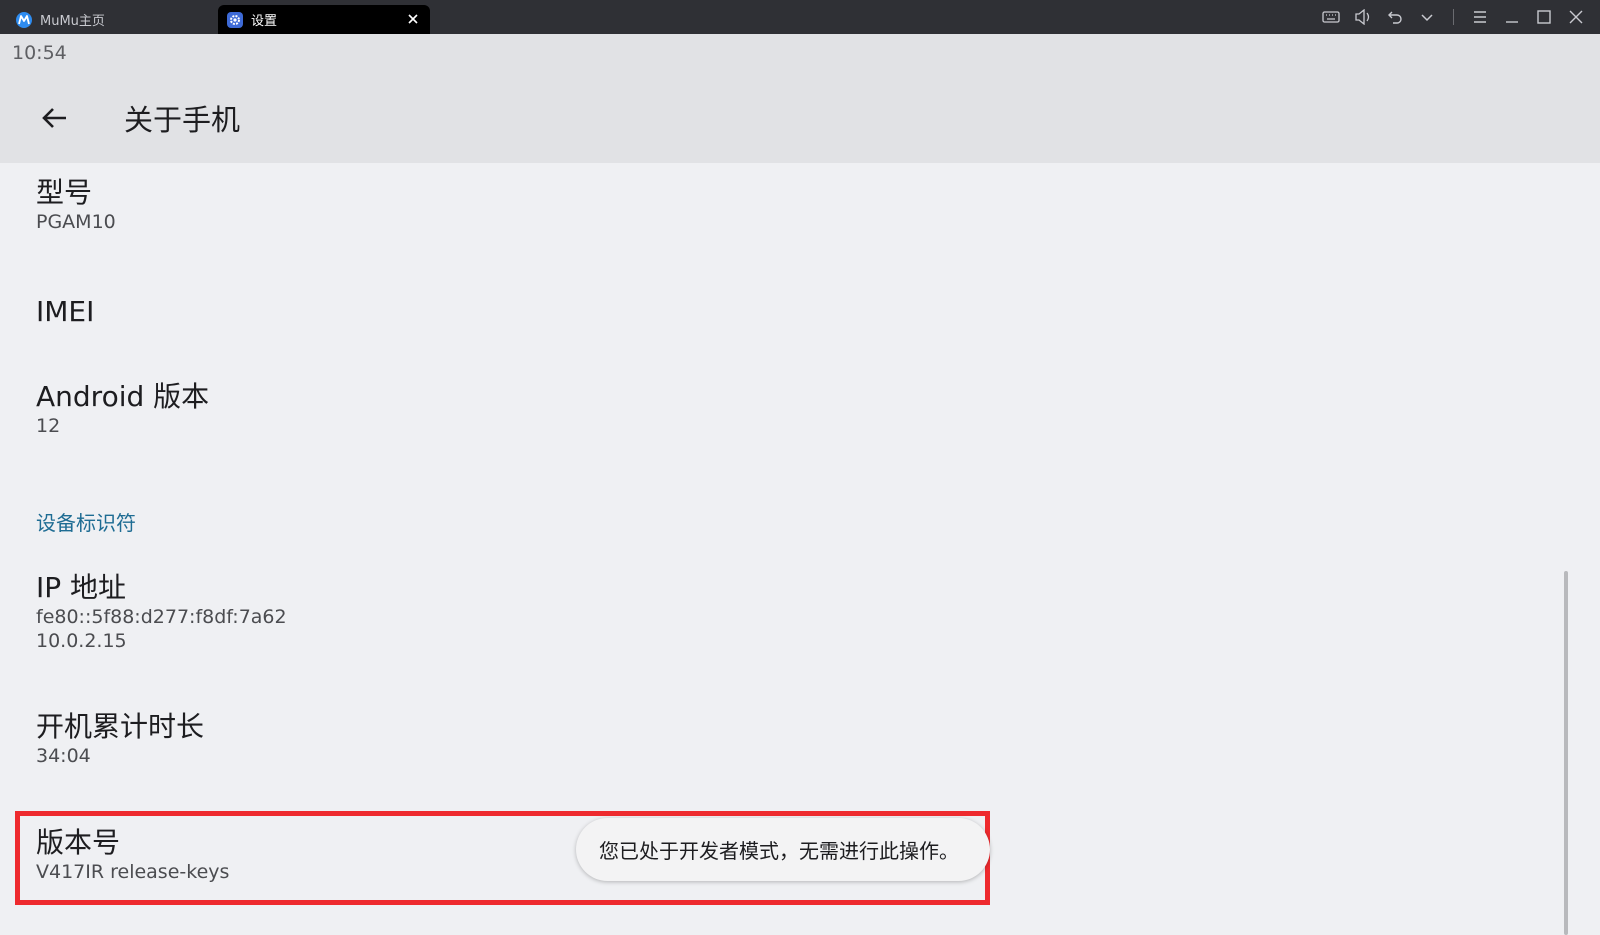 This screenshot has height=935, width=1600. Describe the element at coordinates (81, 587) in the screenshot. I see `item-title: IP 地址` at that location.